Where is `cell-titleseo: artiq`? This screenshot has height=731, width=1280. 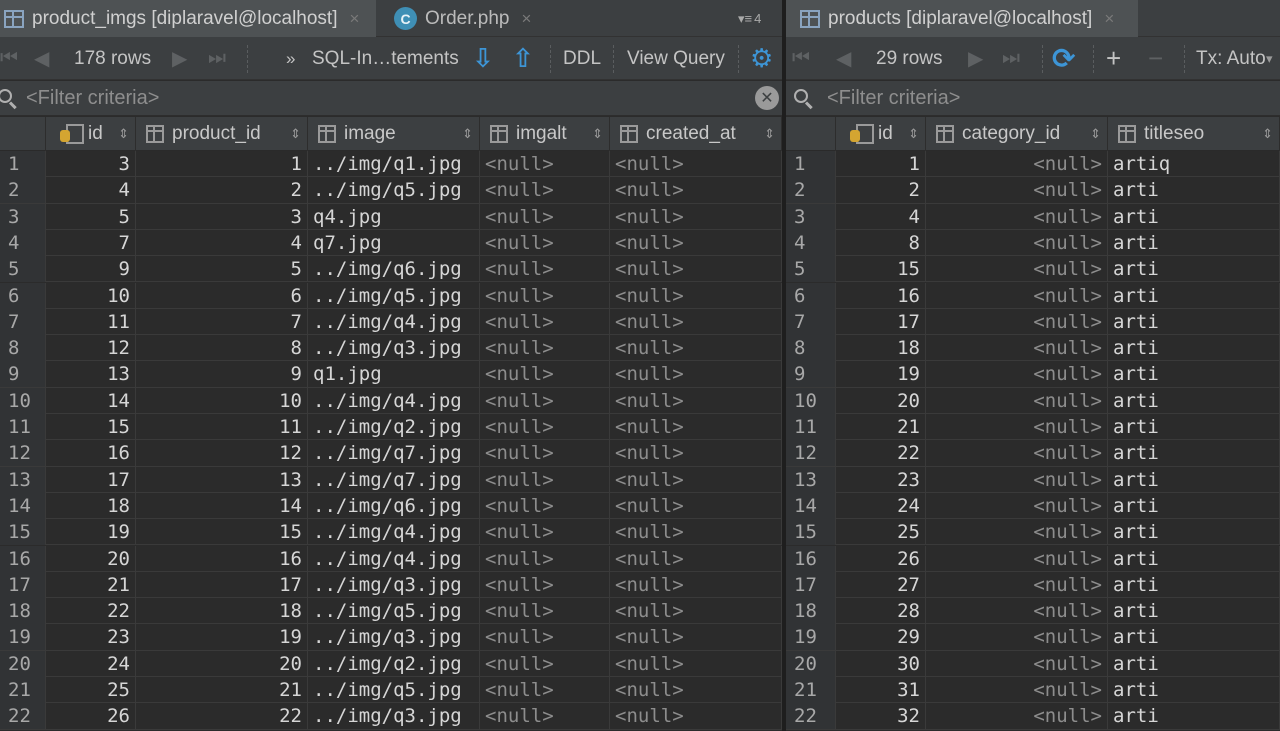 cell-titleseo: artiq is located at coordinates (1194, 164).